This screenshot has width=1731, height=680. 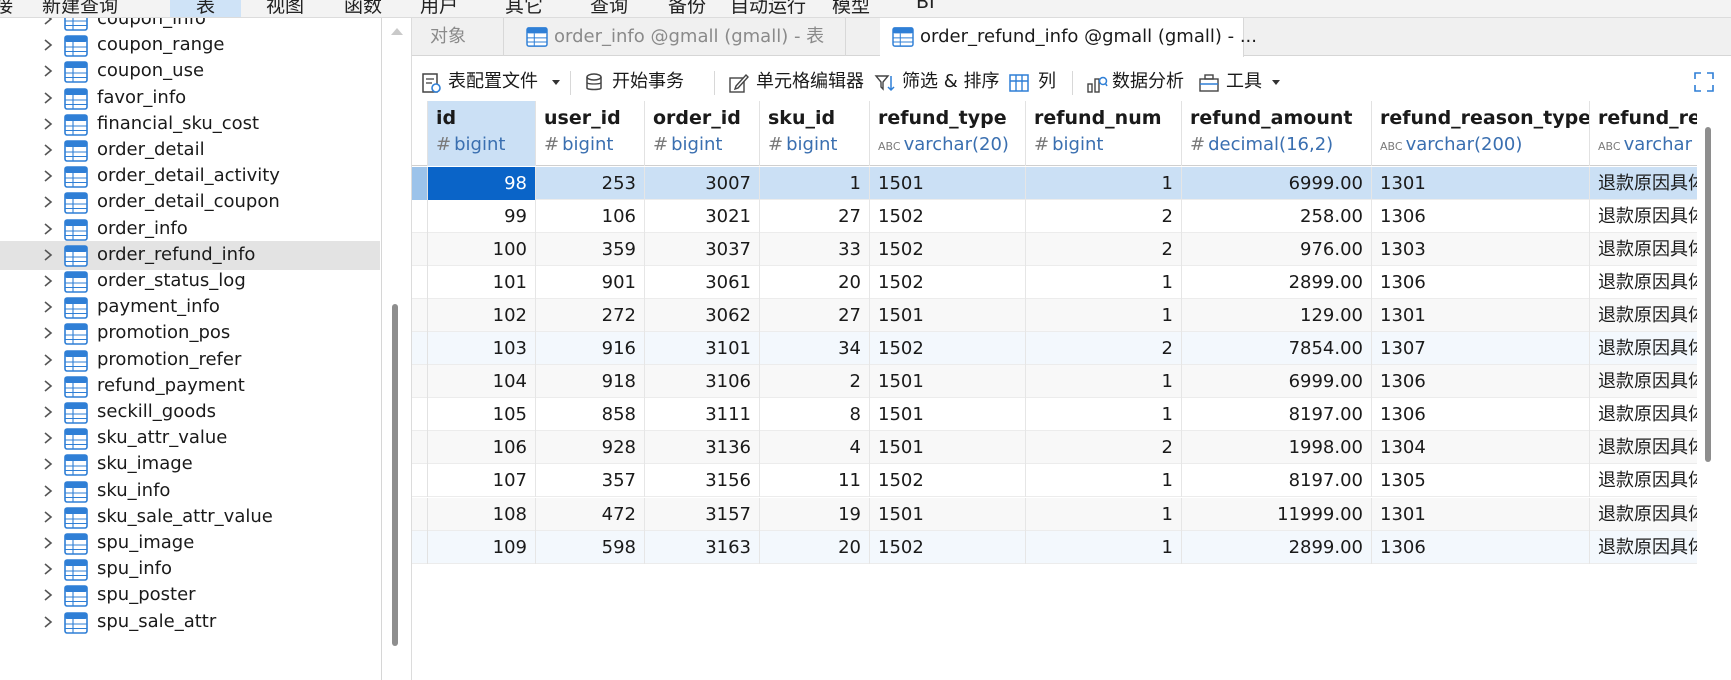 I want to click on data-analysis-button: 数据分析, so click(x=1138, y=82).